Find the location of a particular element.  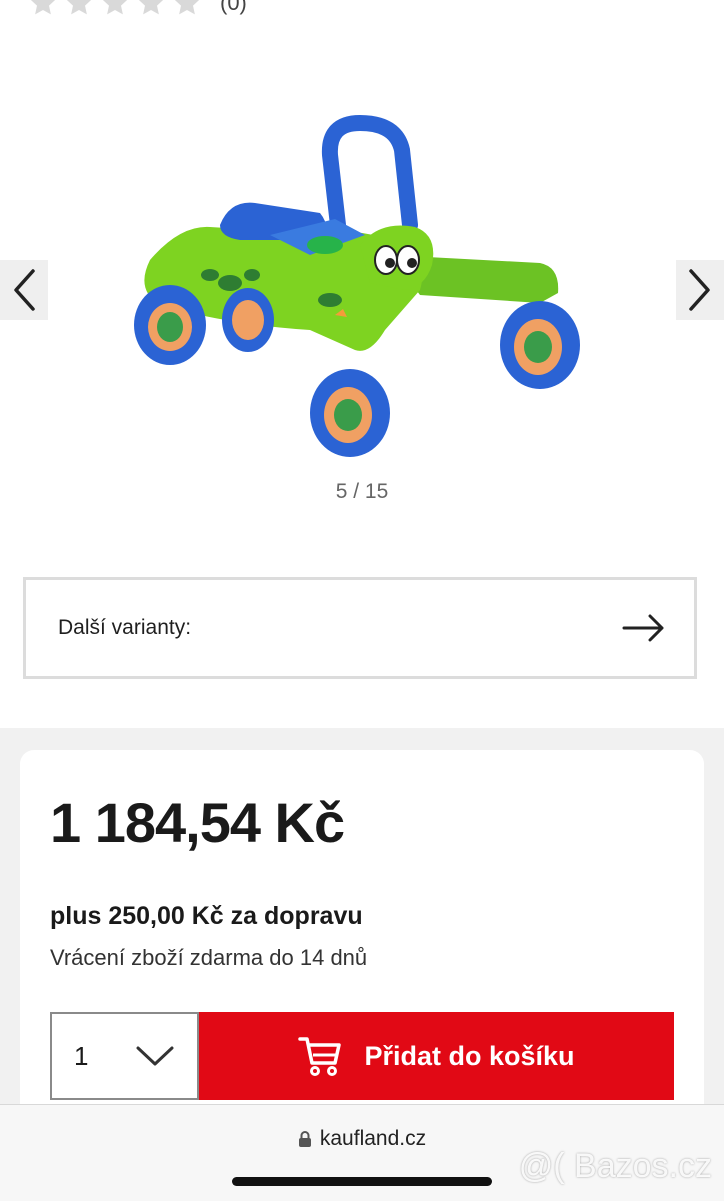

returns-info: Vrácení zboží zdarma do 14 dnů is located at coordinates (209, 957).